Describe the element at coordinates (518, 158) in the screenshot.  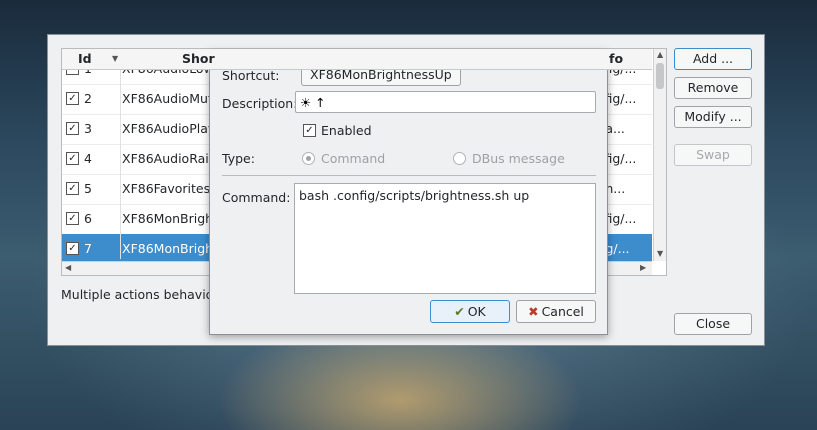
I see `type-dbus-label: DBus message` at that location.